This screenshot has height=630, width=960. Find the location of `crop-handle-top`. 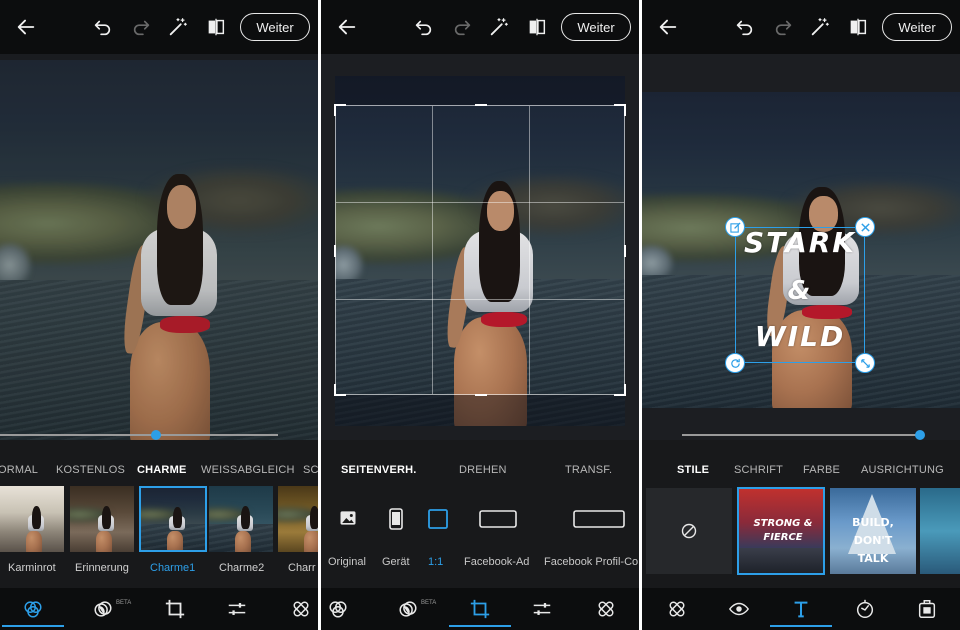

crop-handle-top is located at coordinates (481, 105).